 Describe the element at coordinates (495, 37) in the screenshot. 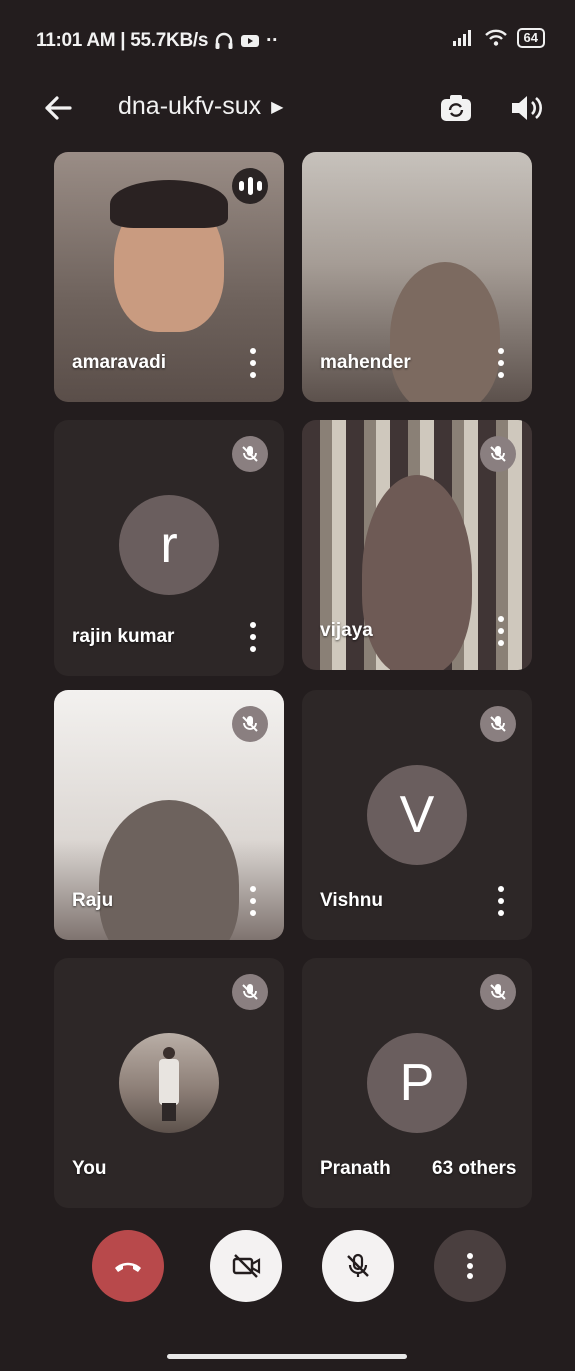

I see `wifi-icon` at that location.